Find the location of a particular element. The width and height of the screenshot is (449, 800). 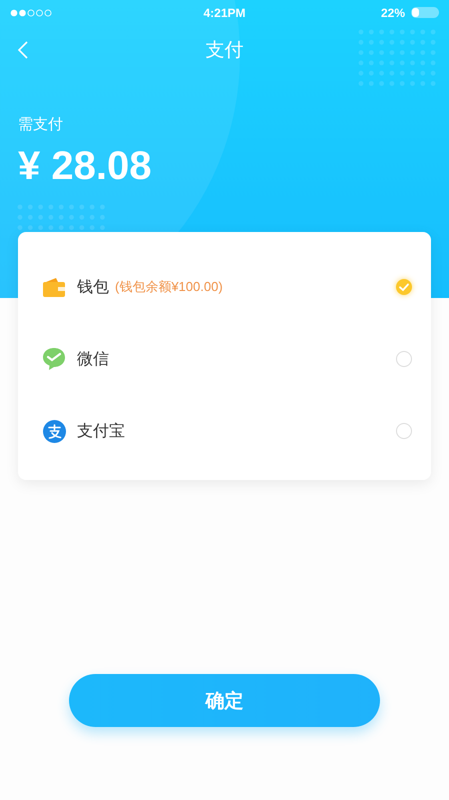

wallet-icon is located at coordinates (54, 287).